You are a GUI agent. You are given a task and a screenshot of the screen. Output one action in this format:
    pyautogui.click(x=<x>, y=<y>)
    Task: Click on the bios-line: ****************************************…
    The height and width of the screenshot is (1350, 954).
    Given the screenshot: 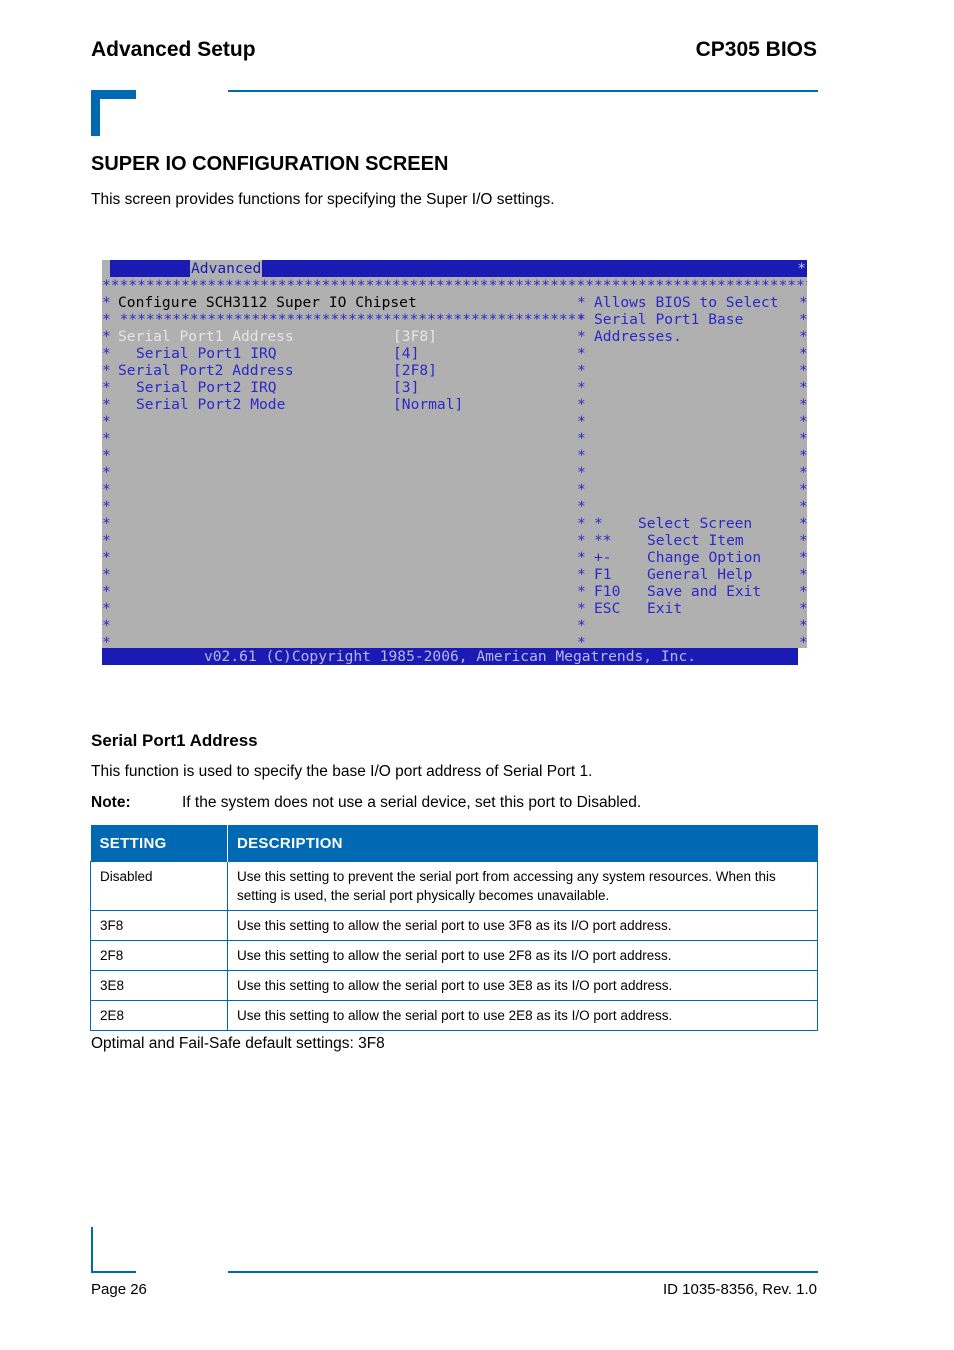 What is the action you would take?
    pyautogui.click(x=454, y=285)
    